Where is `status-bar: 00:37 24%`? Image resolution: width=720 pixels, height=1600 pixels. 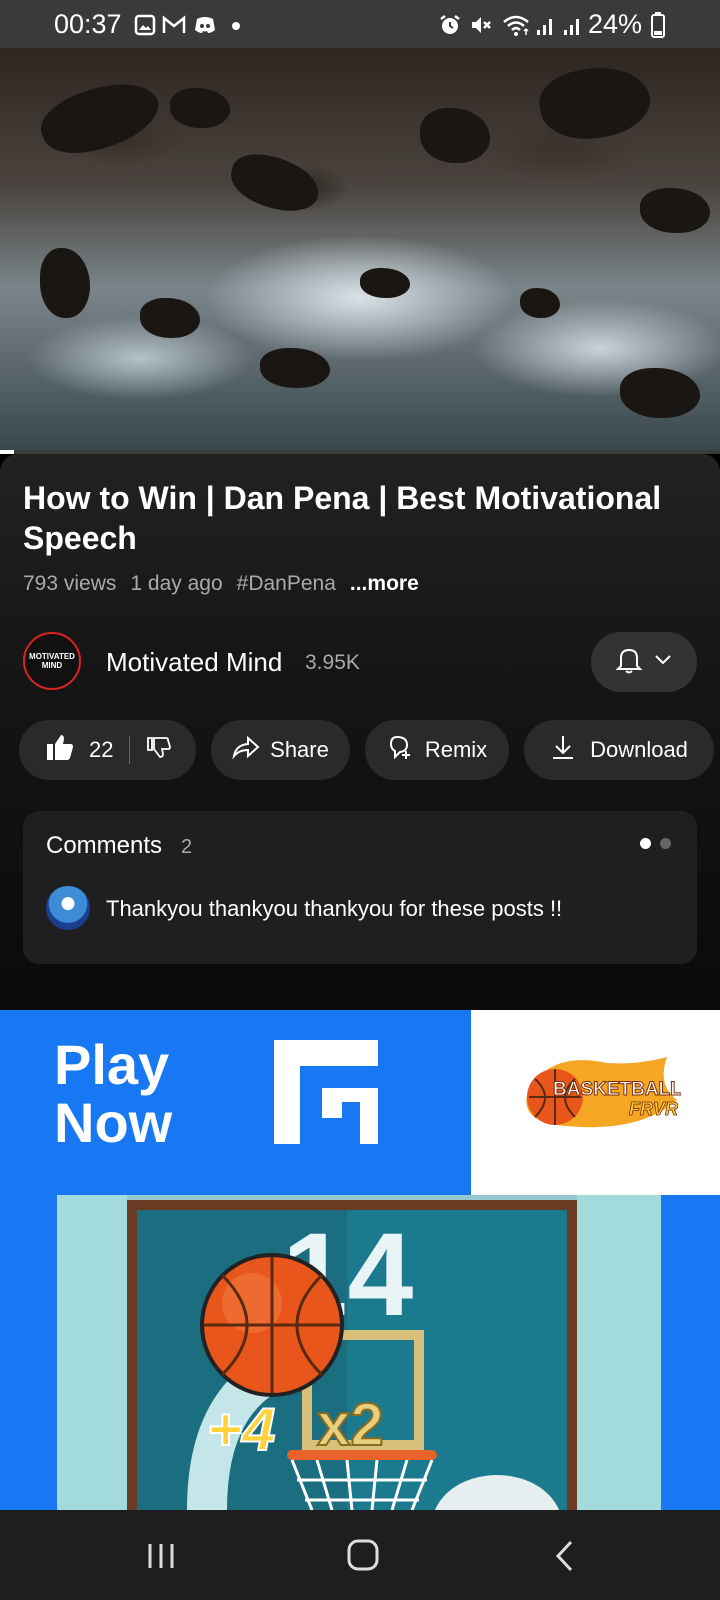
status-bar: 00:37 24% is located at coordinates (360, 24).